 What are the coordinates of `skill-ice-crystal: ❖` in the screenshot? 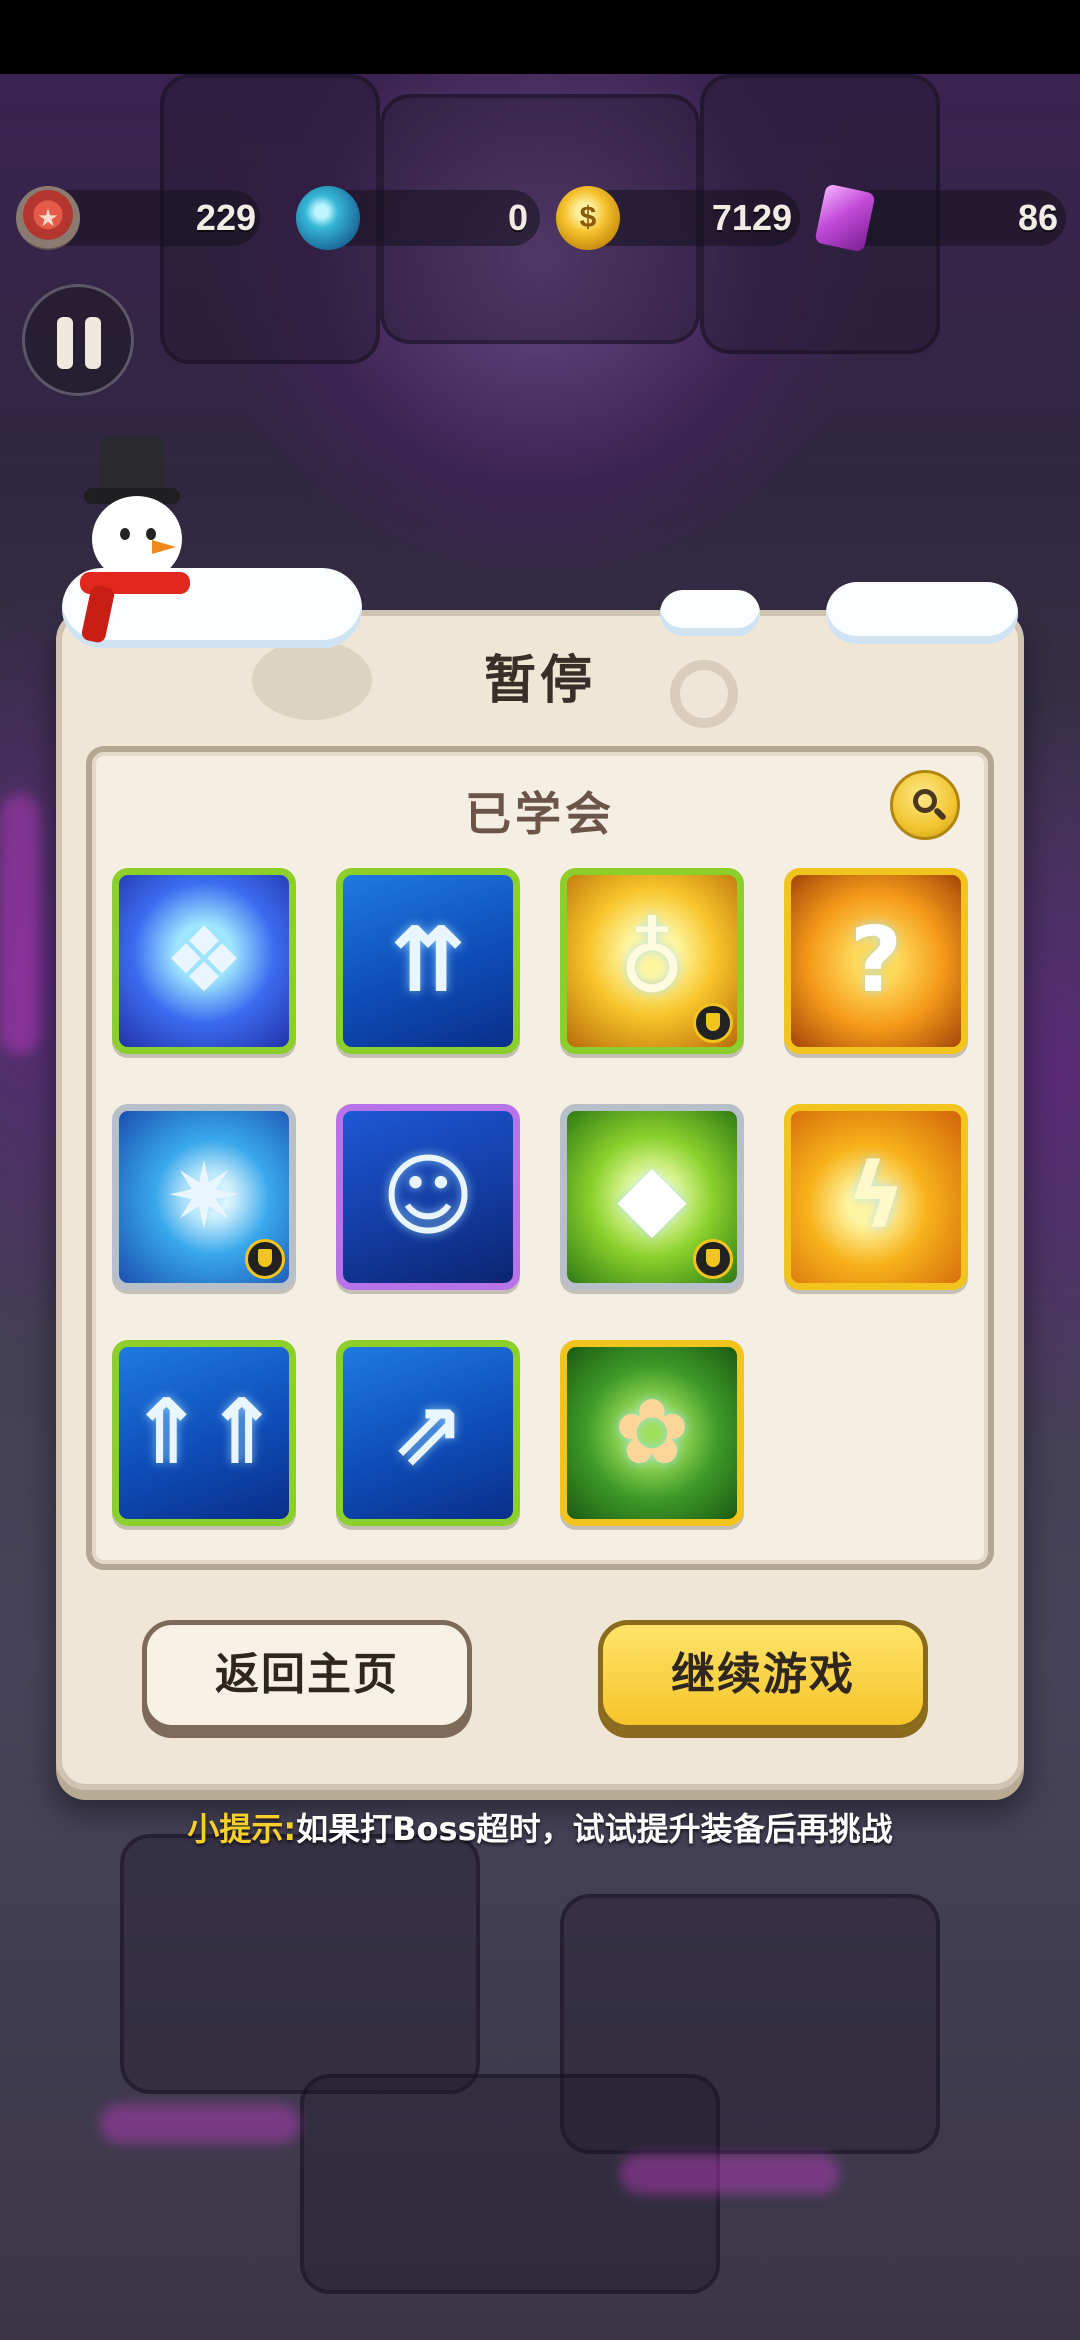 It's located at (204, 961).